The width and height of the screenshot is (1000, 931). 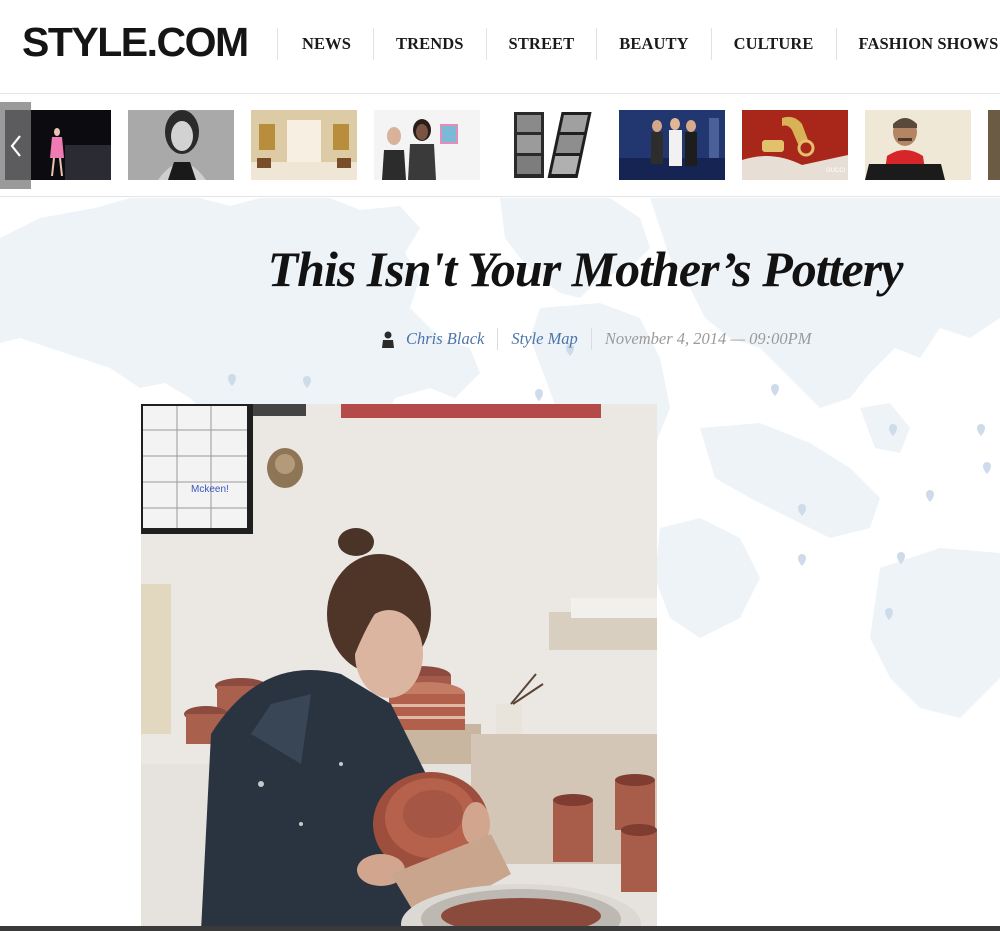 What do you see at coordinates (565, 145) in the screenshot?
I see `thumbnail-photo-strip` at bounding box center [565, 145].